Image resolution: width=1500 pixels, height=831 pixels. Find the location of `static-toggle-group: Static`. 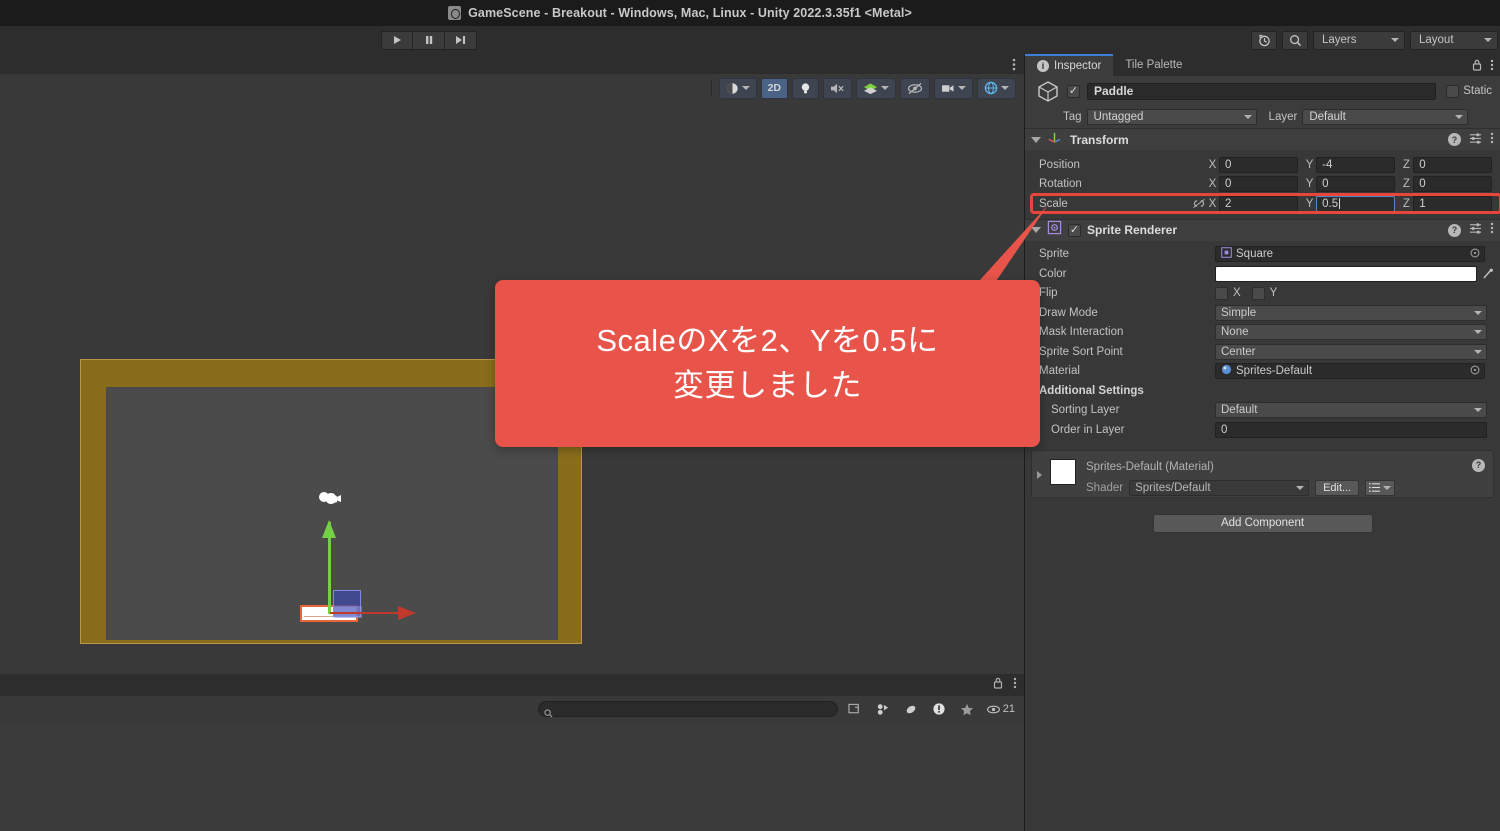

static-toggle-group: Static is located at coordinates (1469, 91).